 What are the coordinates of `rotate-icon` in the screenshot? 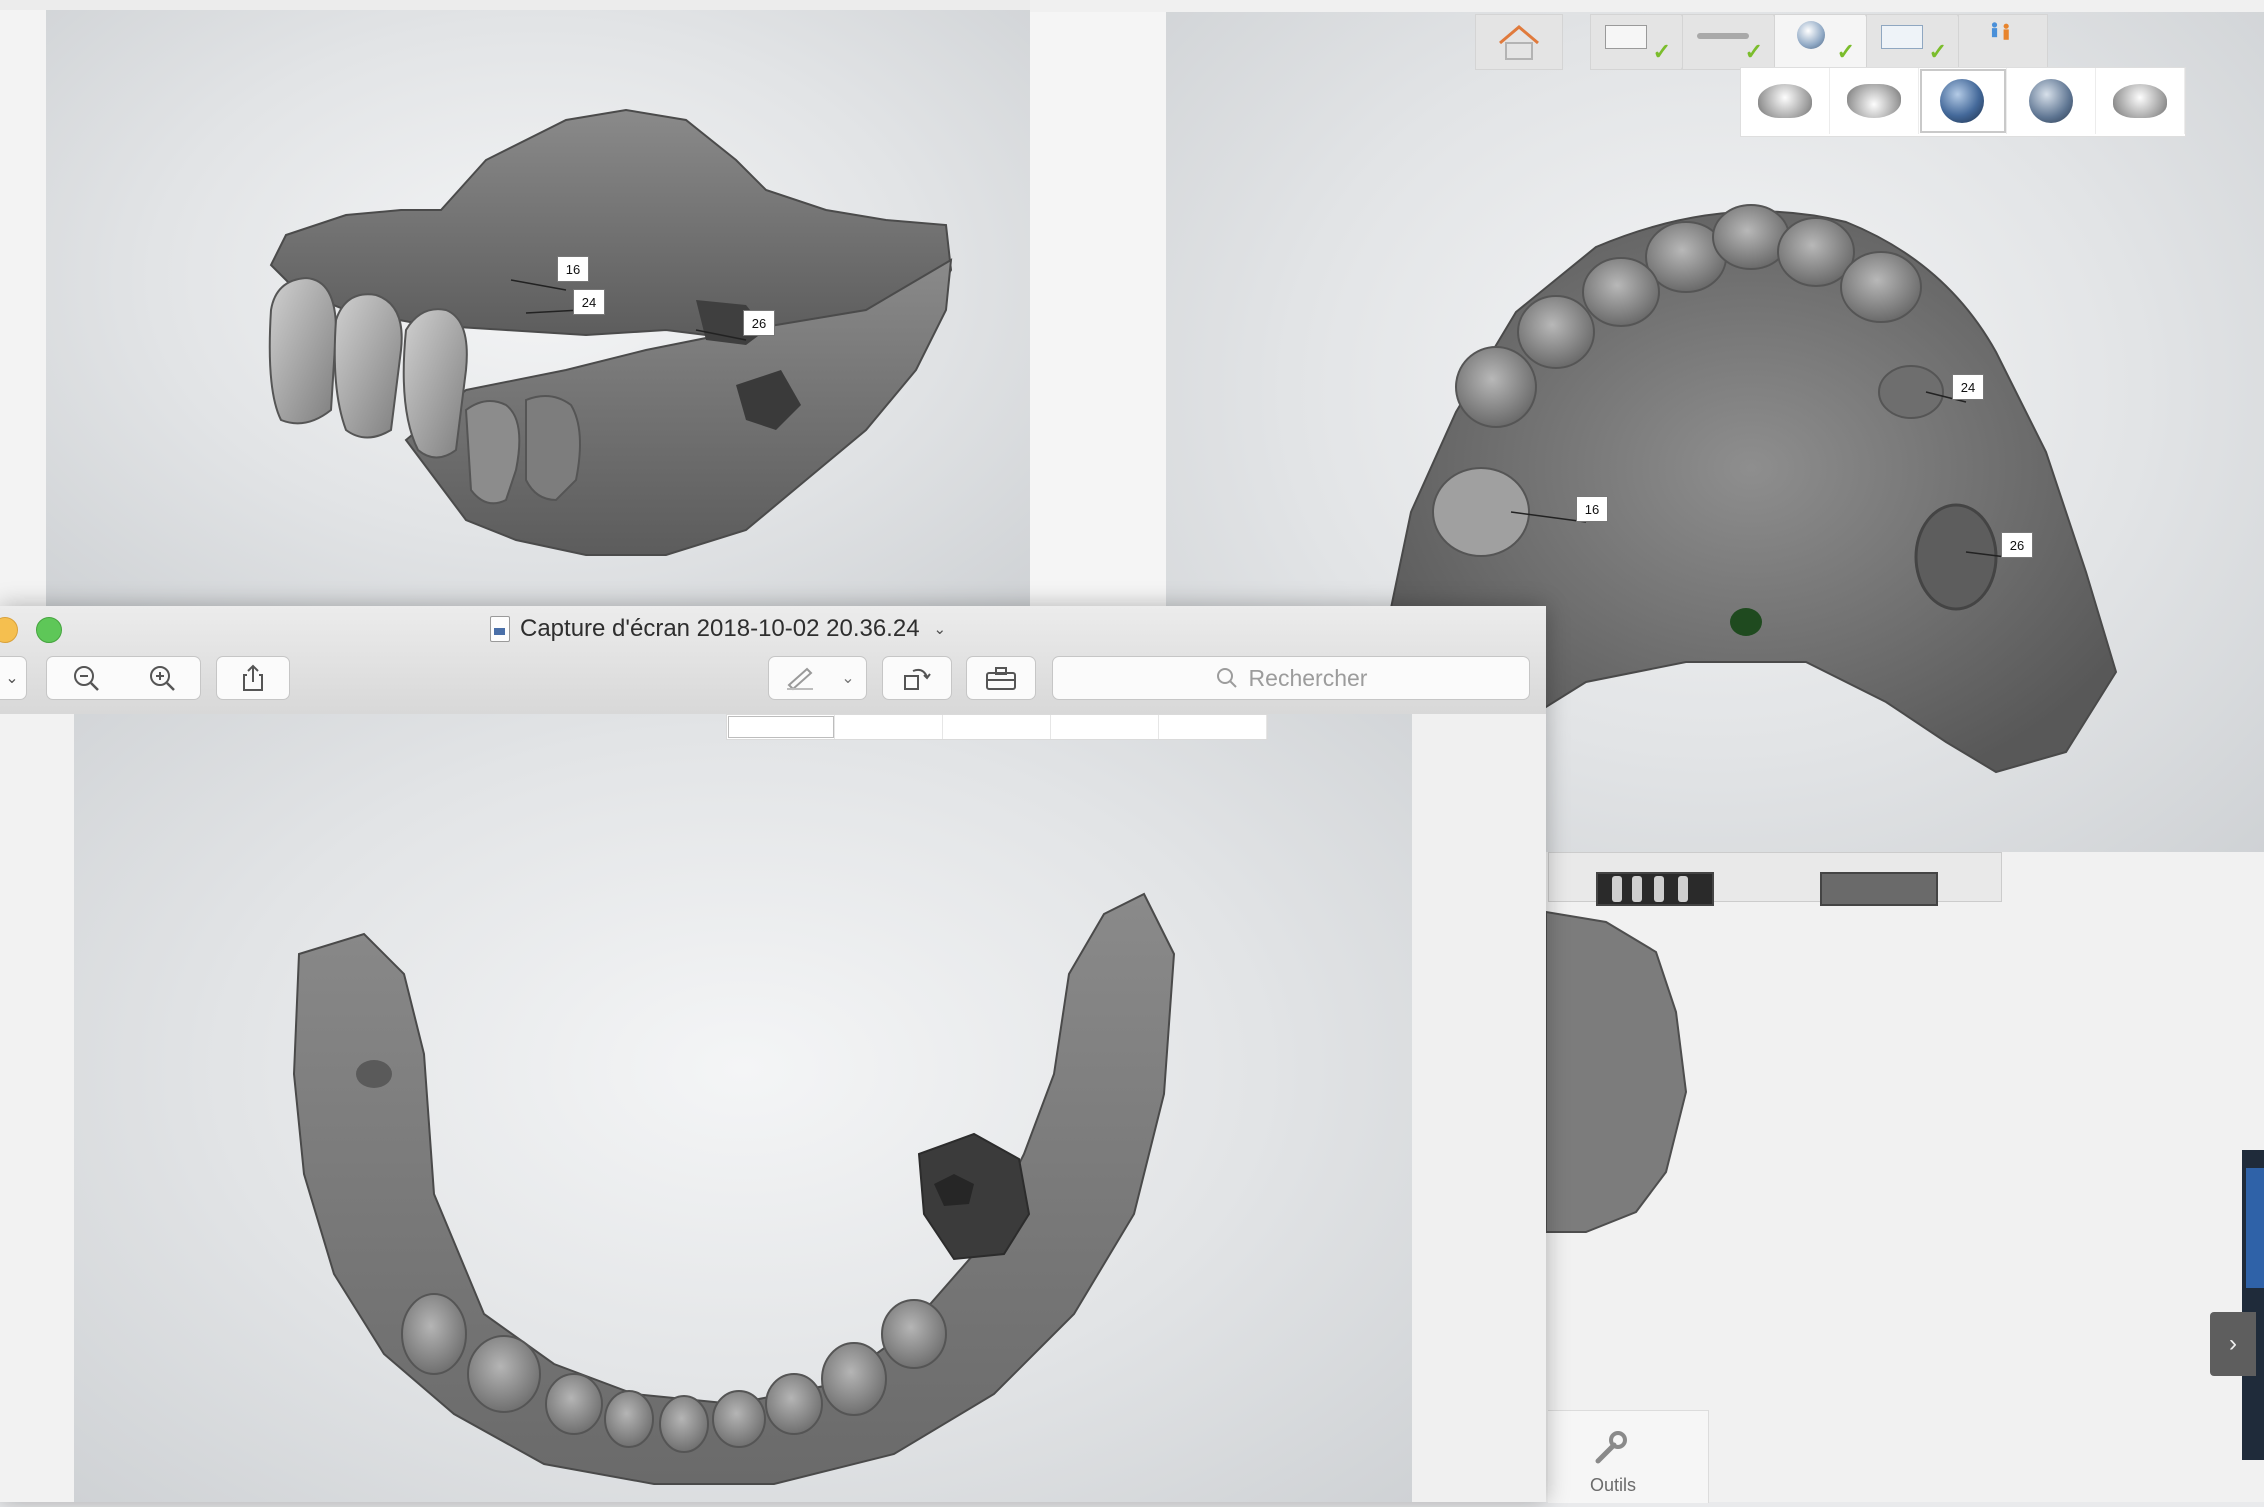 It's located at (917, 679).